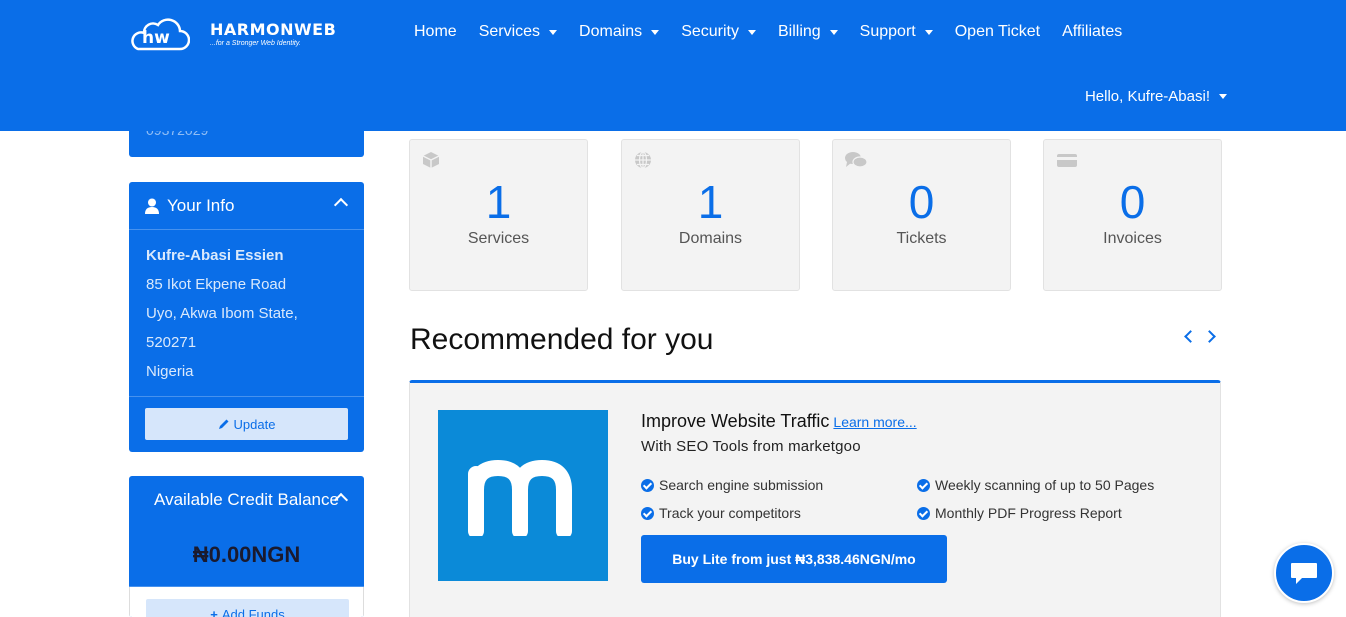  I want to click on buy-button: Buy Lite from just ₦3,838.46NGN/mo, so click(794, 559).